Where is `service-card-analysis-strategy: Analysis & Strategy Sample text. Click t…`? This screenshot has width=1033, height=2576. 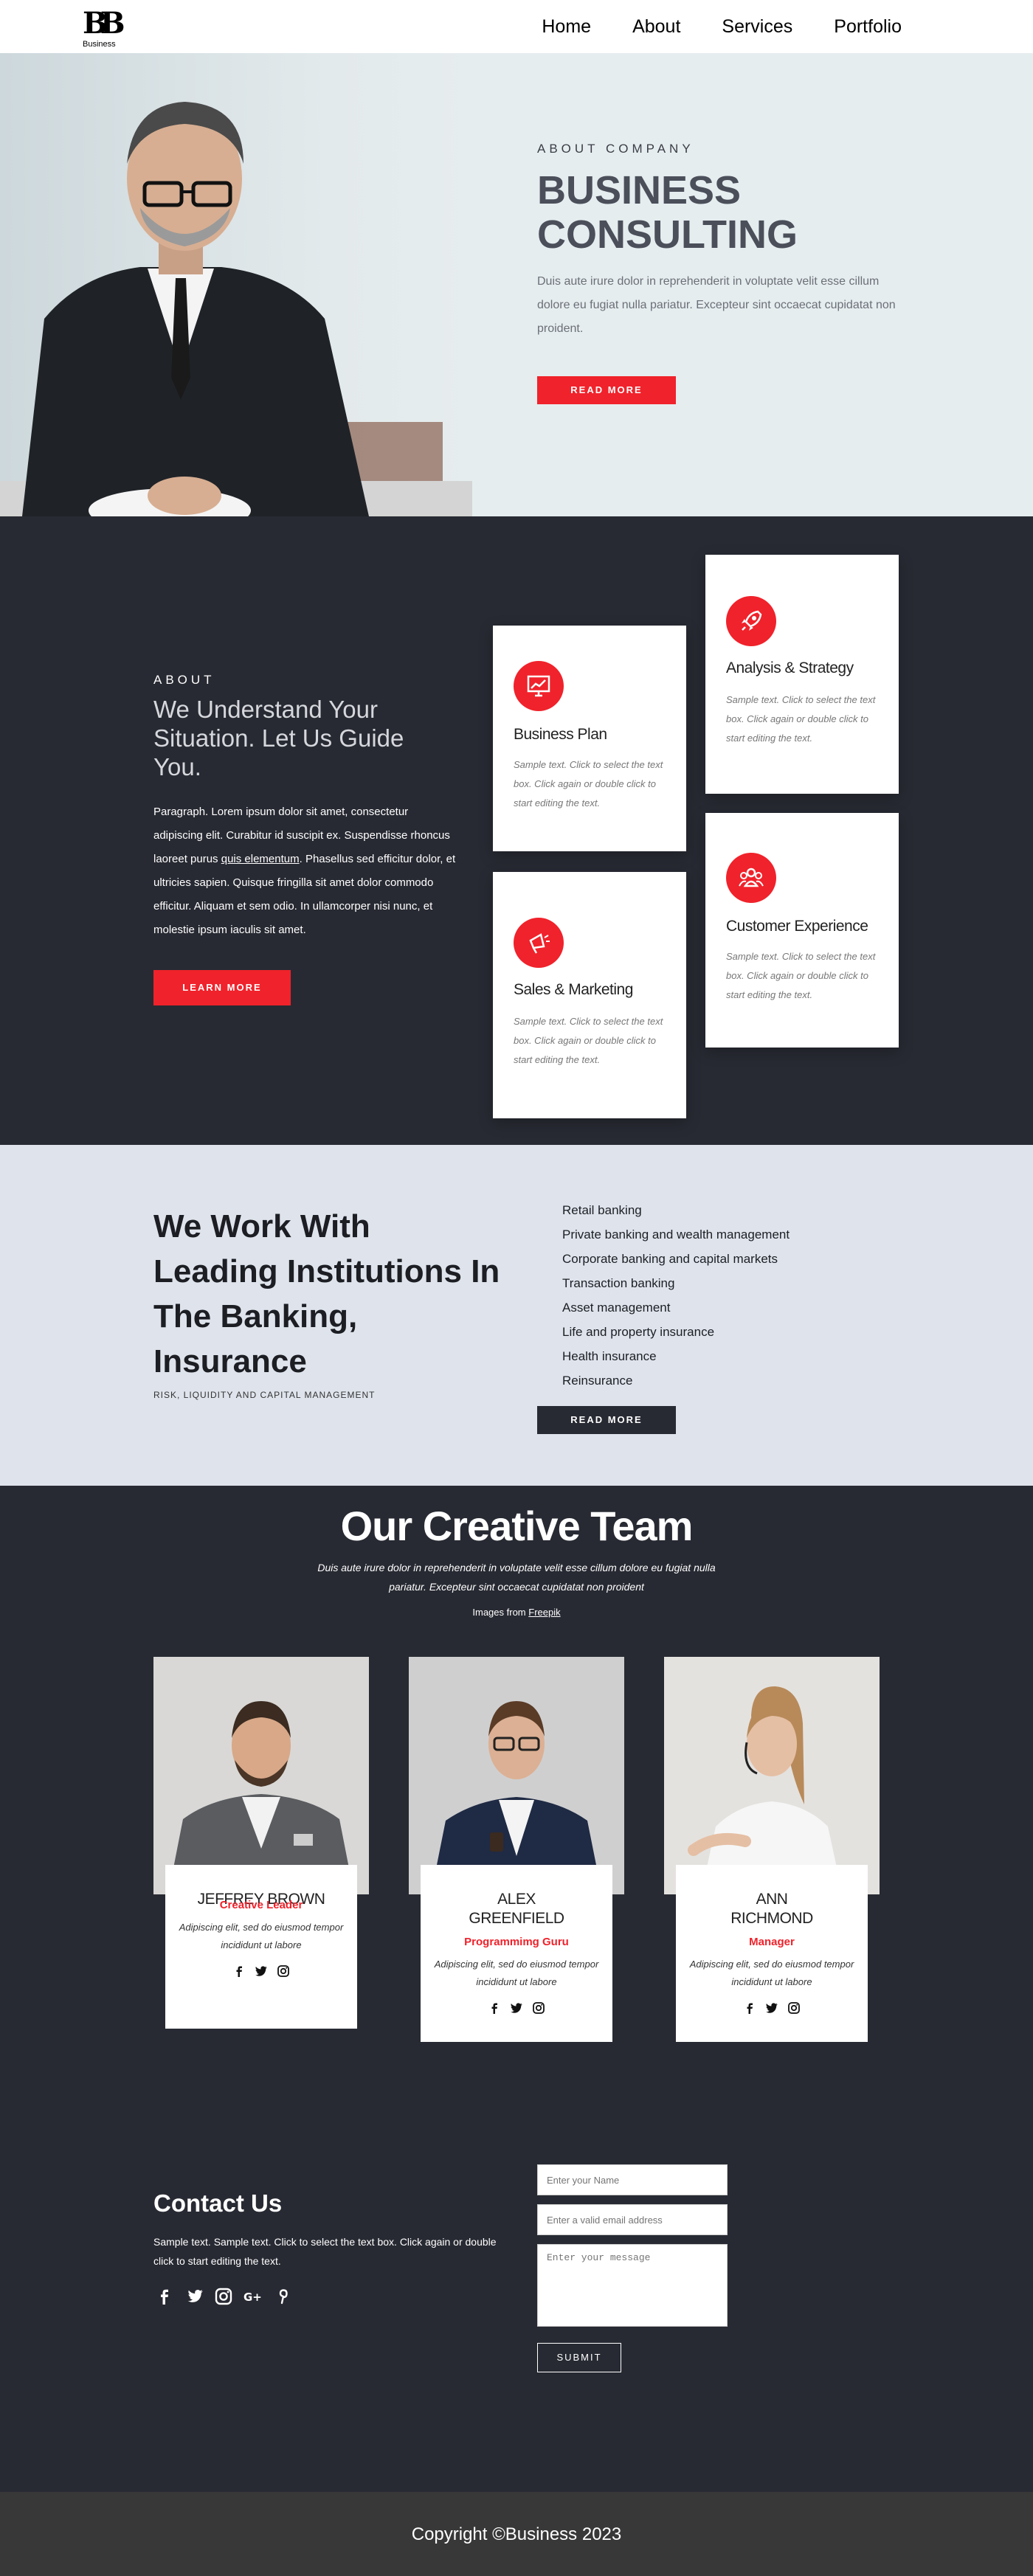
service-card-analysis-strategy: Analysis & Strategy Sample text. Click t… is located at coordinates (802, 675).